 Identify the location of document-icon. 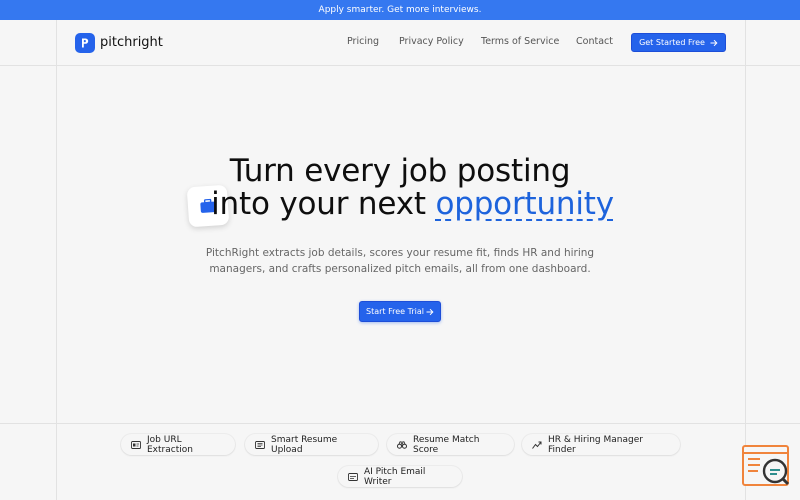
(260, 444).